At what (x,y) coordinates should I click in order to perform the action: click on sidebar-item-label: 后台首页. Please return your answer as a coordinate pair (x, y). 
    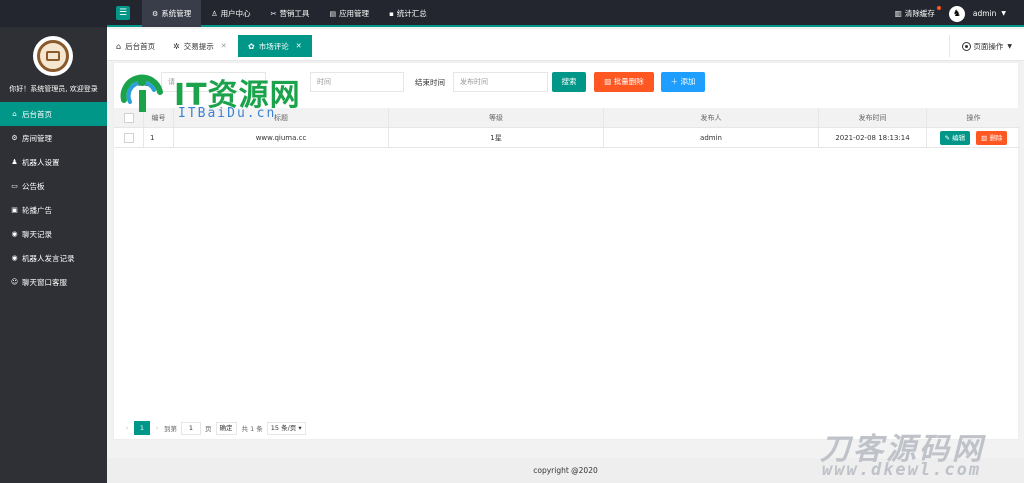
    Looking at the image, I should click on (37, 114).